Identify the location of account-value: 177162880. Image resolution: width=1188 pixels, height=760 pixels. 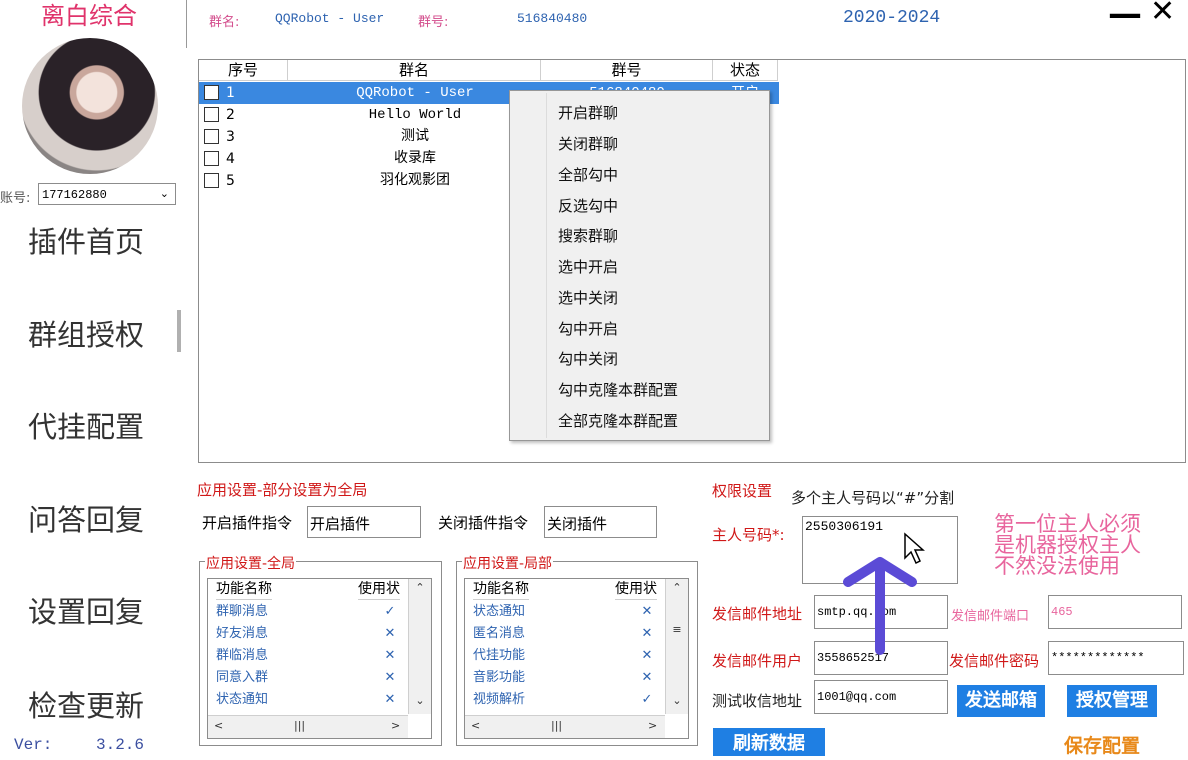
(74, 195).